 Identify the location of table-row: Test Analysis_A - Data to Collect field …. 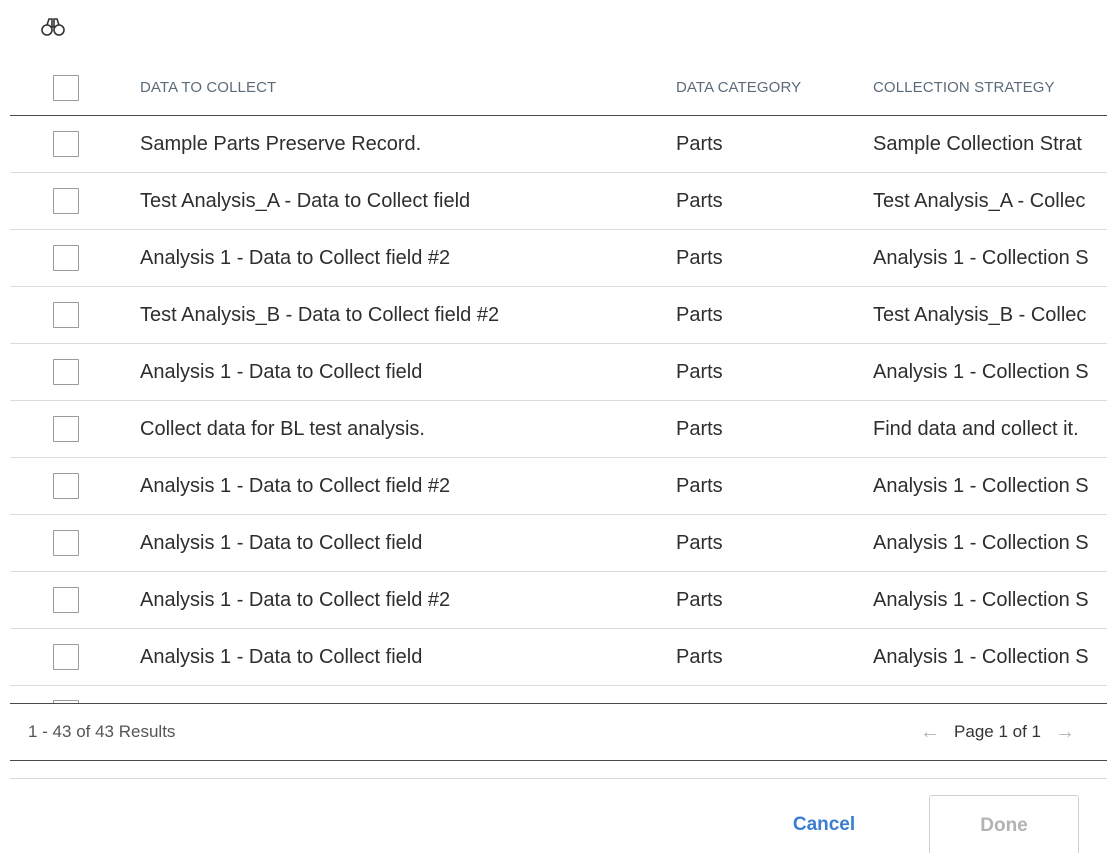
(558, 201).